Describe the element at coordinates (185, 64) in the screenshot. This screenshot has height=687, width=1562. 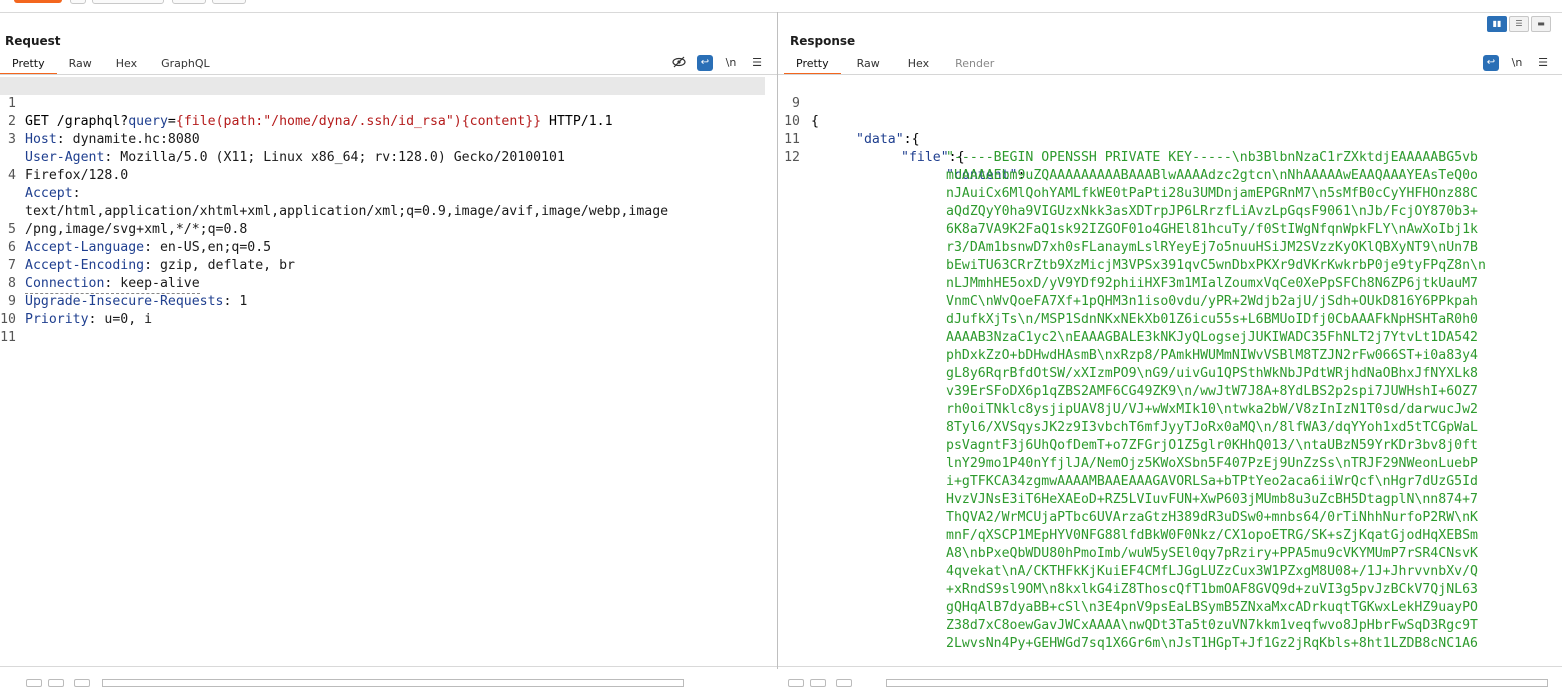
I see `tab-graphql: GraphQL` at that location.